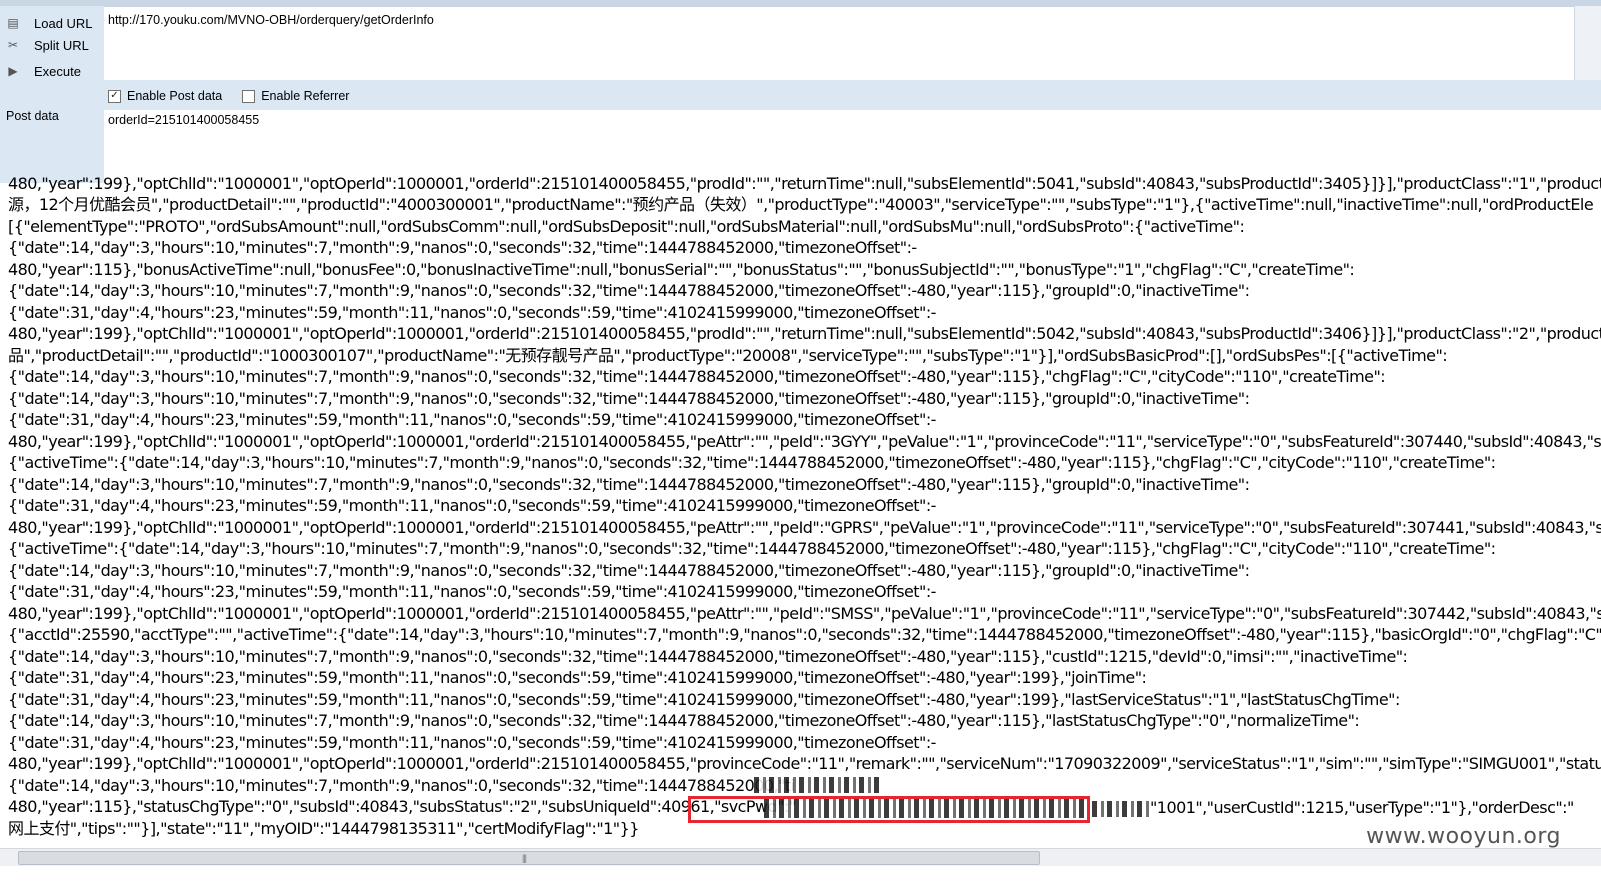  I want to click on svcpwd-highlight-box, so click(889, 809).